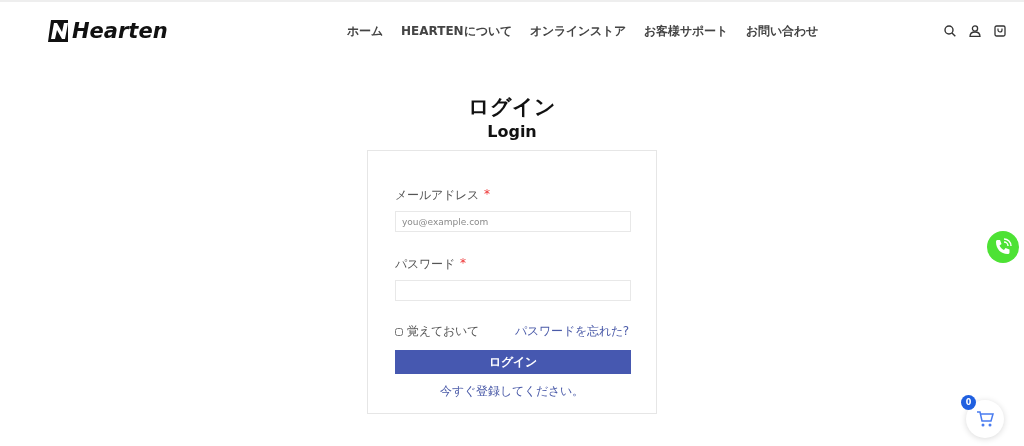 This screenshot has width=1024, height=446. Describe the element at coordinates (950, 31) in the screenshot. I see `search-icon` at that location.